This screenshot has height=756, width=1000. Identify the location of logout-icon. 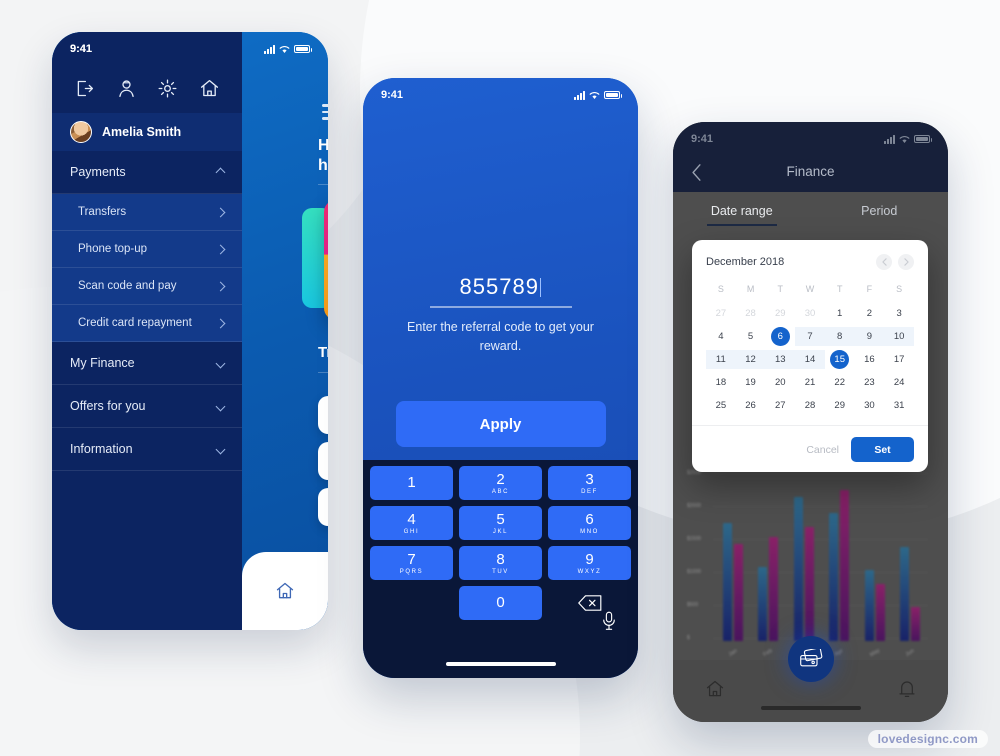
(84, 88).